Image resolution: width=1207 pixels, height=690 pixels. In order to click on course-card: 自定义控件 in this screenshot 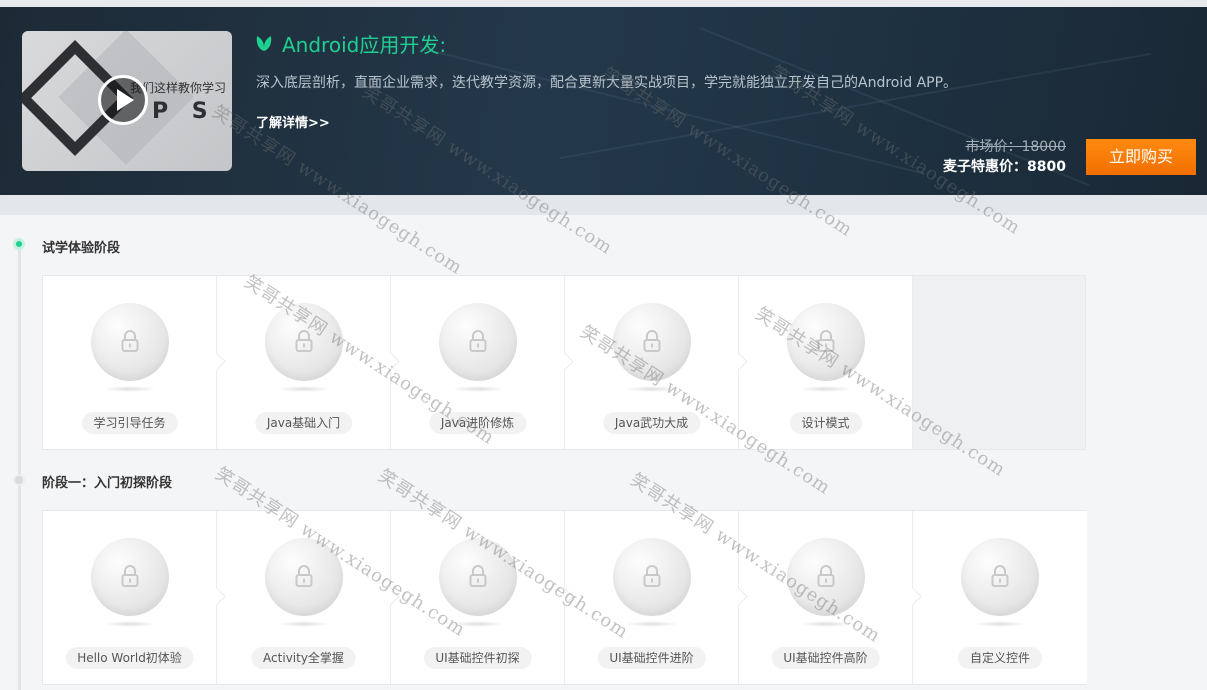, I will do `click(1000, 597)`.